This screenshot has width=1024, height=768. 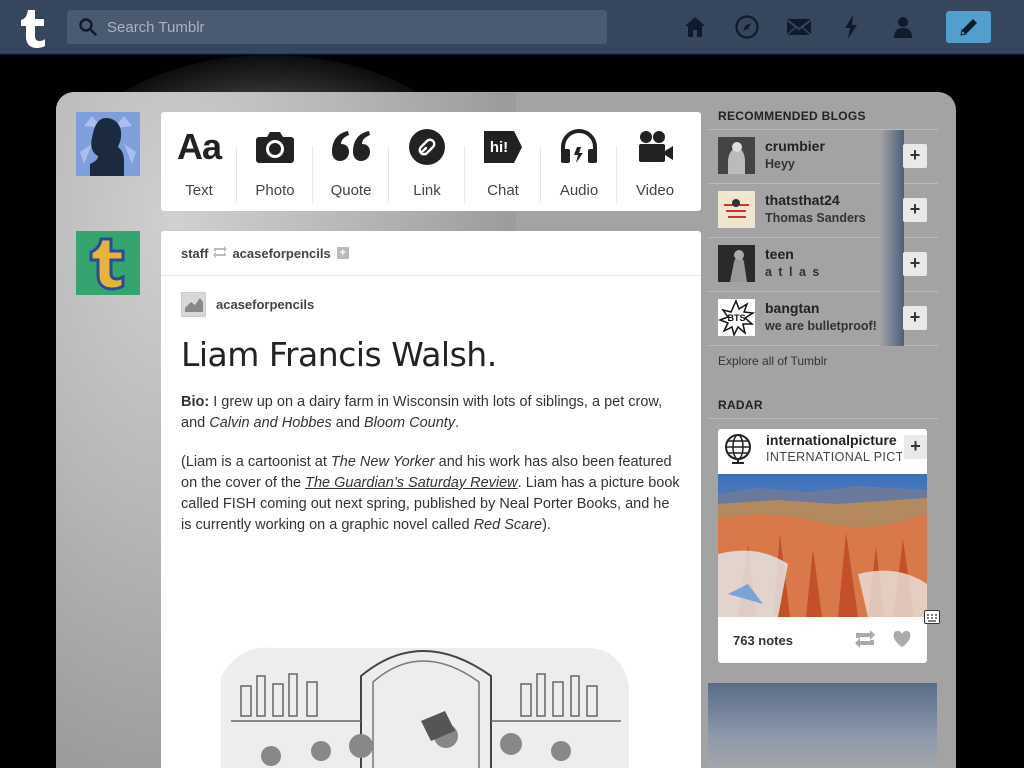 I want to click on text-icon: Aa, so click(x=199, y=146).